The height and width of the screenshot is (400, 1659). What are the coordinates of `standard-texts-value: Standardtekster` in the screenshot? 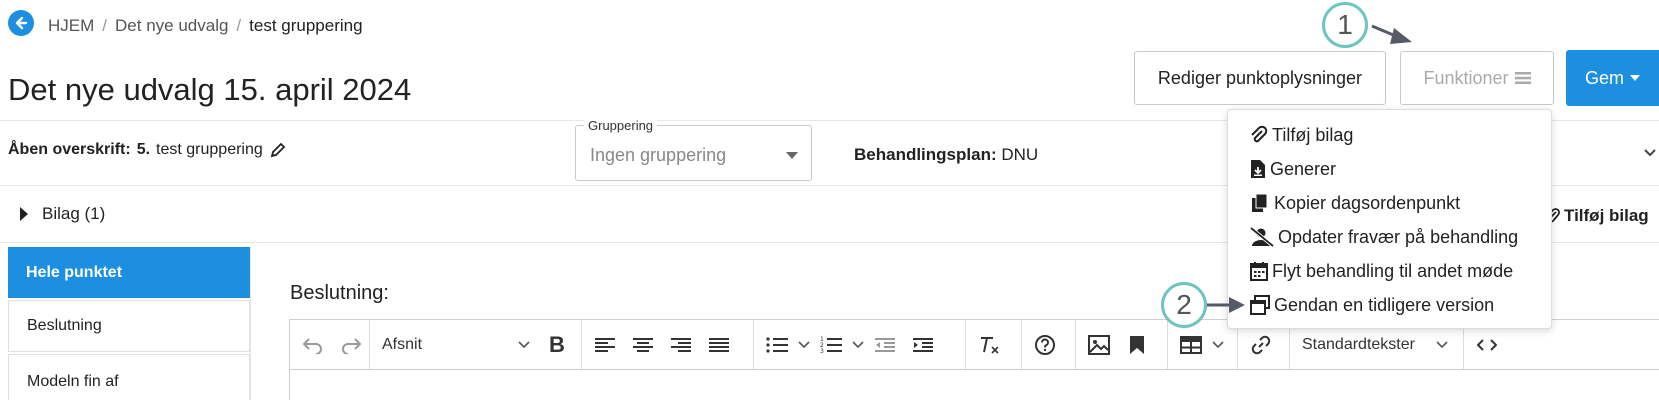 It's located at (1358, 344).